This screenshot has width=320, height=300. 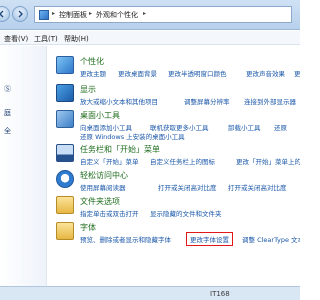 I want to click on folder-options-icon, so click(x=65, y=205).